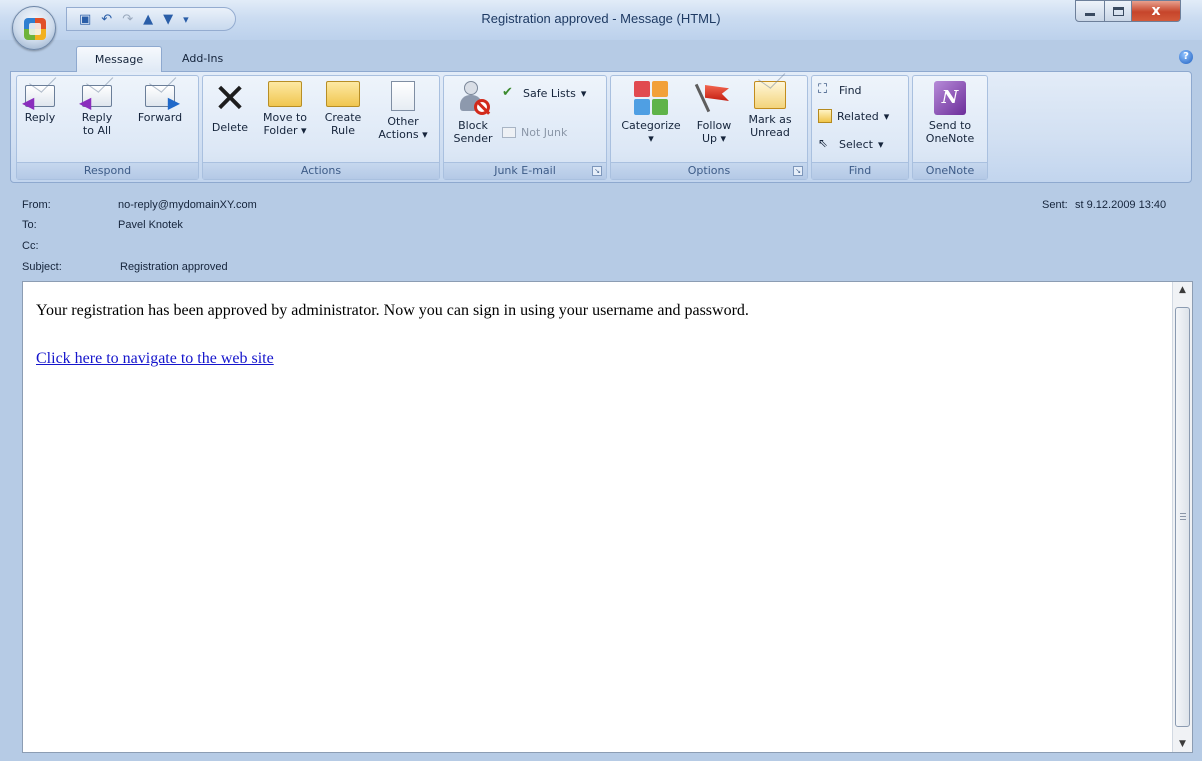  I want to click on group-label-actions: Actions, so click(321, 170).